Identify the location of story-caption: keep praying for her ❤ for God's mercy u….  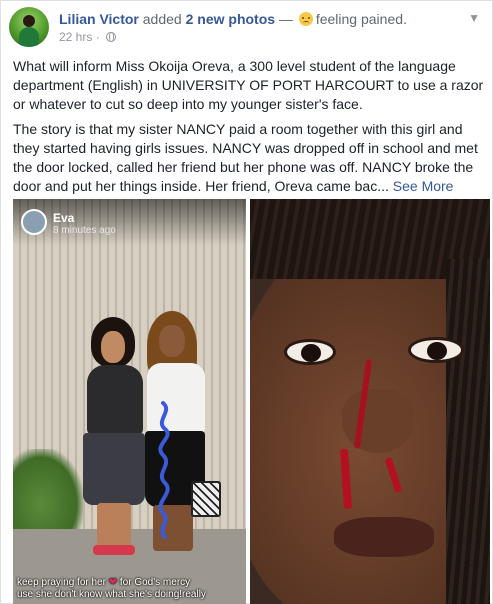
(111, 589).